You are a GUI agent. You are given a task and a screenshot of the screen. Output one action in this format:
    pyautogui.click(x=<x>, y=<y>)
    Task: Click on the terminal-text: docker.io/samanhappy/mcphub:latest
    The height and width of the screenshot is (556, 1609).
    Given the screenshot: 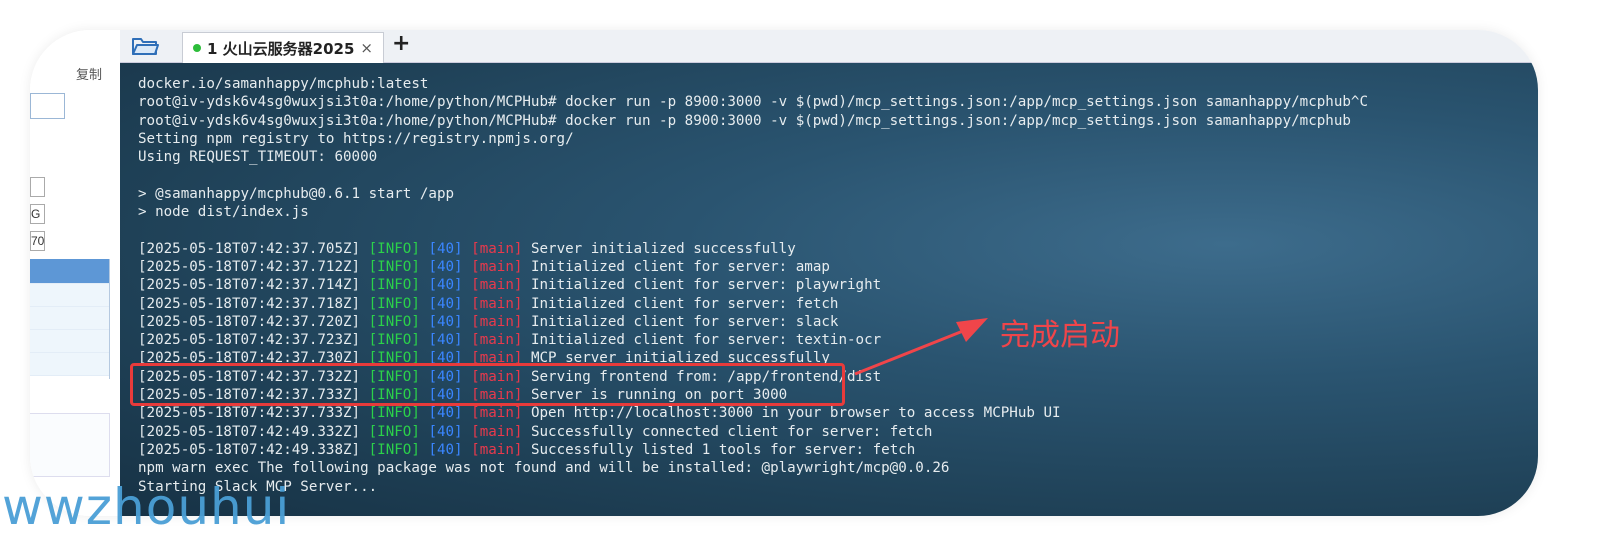 What is the action you would take?
    pyautogui.click(x=283, y=84)
    